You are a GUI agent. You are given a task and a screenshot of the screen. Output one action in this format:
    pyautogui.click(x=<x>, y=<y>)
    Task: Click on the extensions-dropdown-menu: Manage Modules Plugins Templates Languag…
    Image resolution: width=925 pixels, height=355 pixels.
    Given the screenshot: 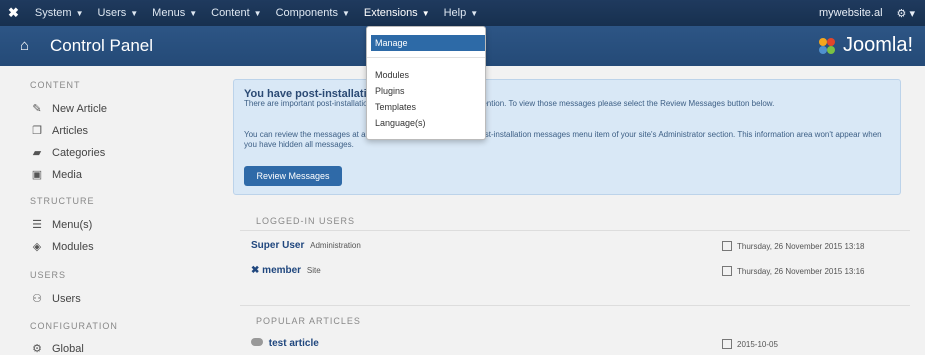 What is the action you would take?
    pyautogui.click(x=426, y=83)
    